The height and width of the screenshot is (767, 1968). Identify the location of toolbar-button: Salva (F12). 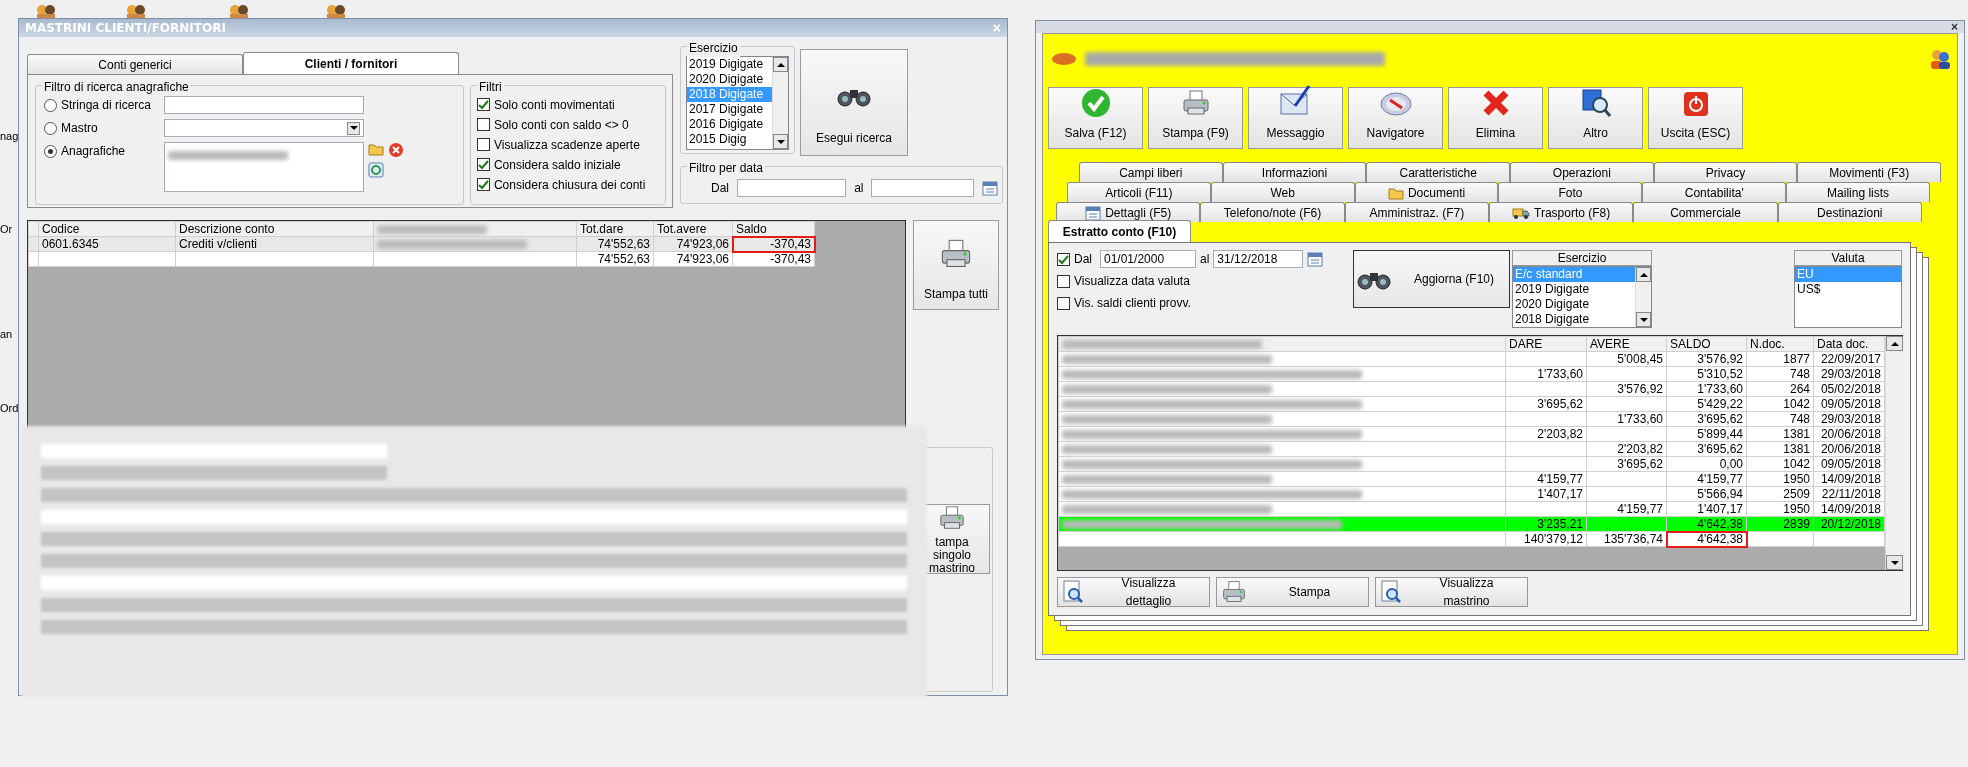
(1095, 118).